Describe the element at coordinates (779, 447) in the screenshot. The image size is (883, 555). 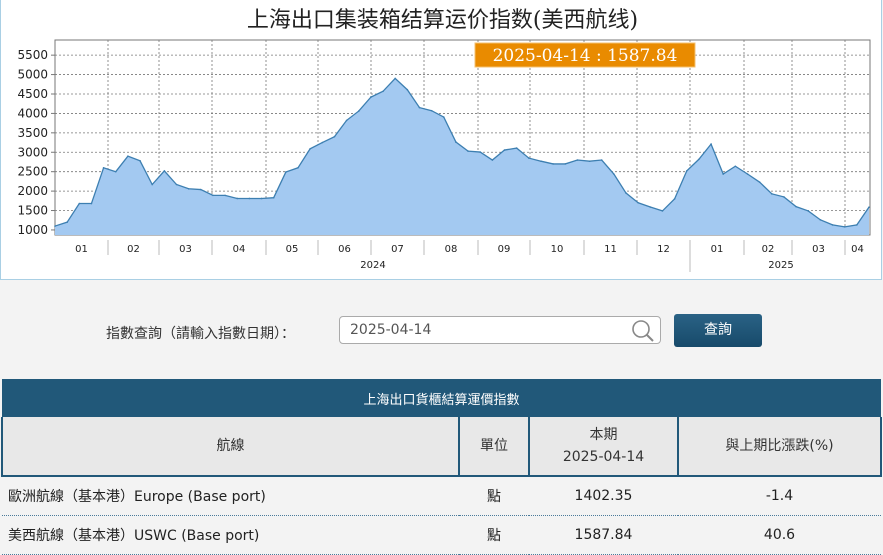
I see `header-change: 與上期比漲跌(%)` at that location.